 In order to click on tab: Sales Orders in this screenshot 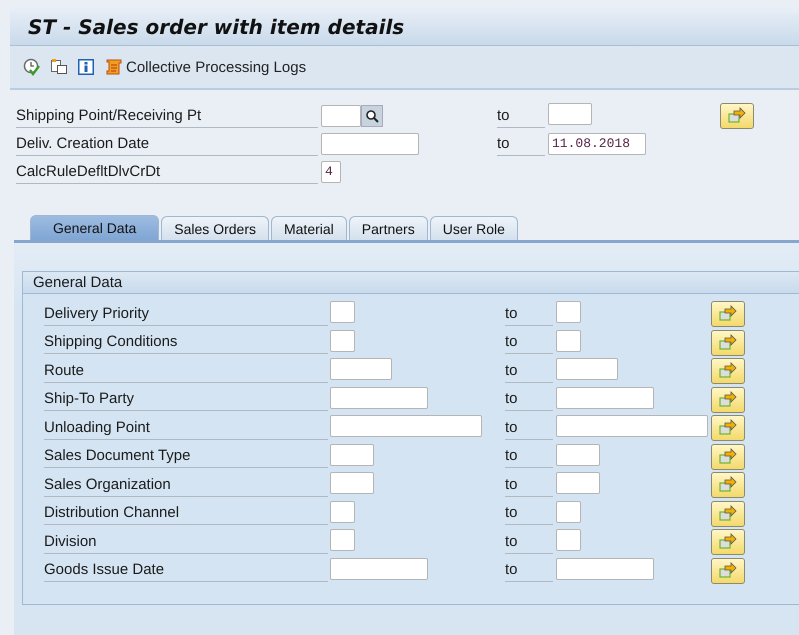, I will do `click(215, 228)`.